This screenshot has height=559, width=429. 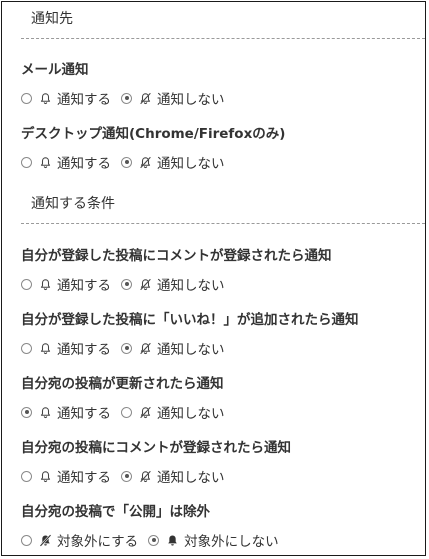 What do you see at coordinates (190, 320) in the screenshot?
I see `setting-title: 自分が登録した投稿に「いいね！」が追加されたら通知` at bounding box center [190, 320].